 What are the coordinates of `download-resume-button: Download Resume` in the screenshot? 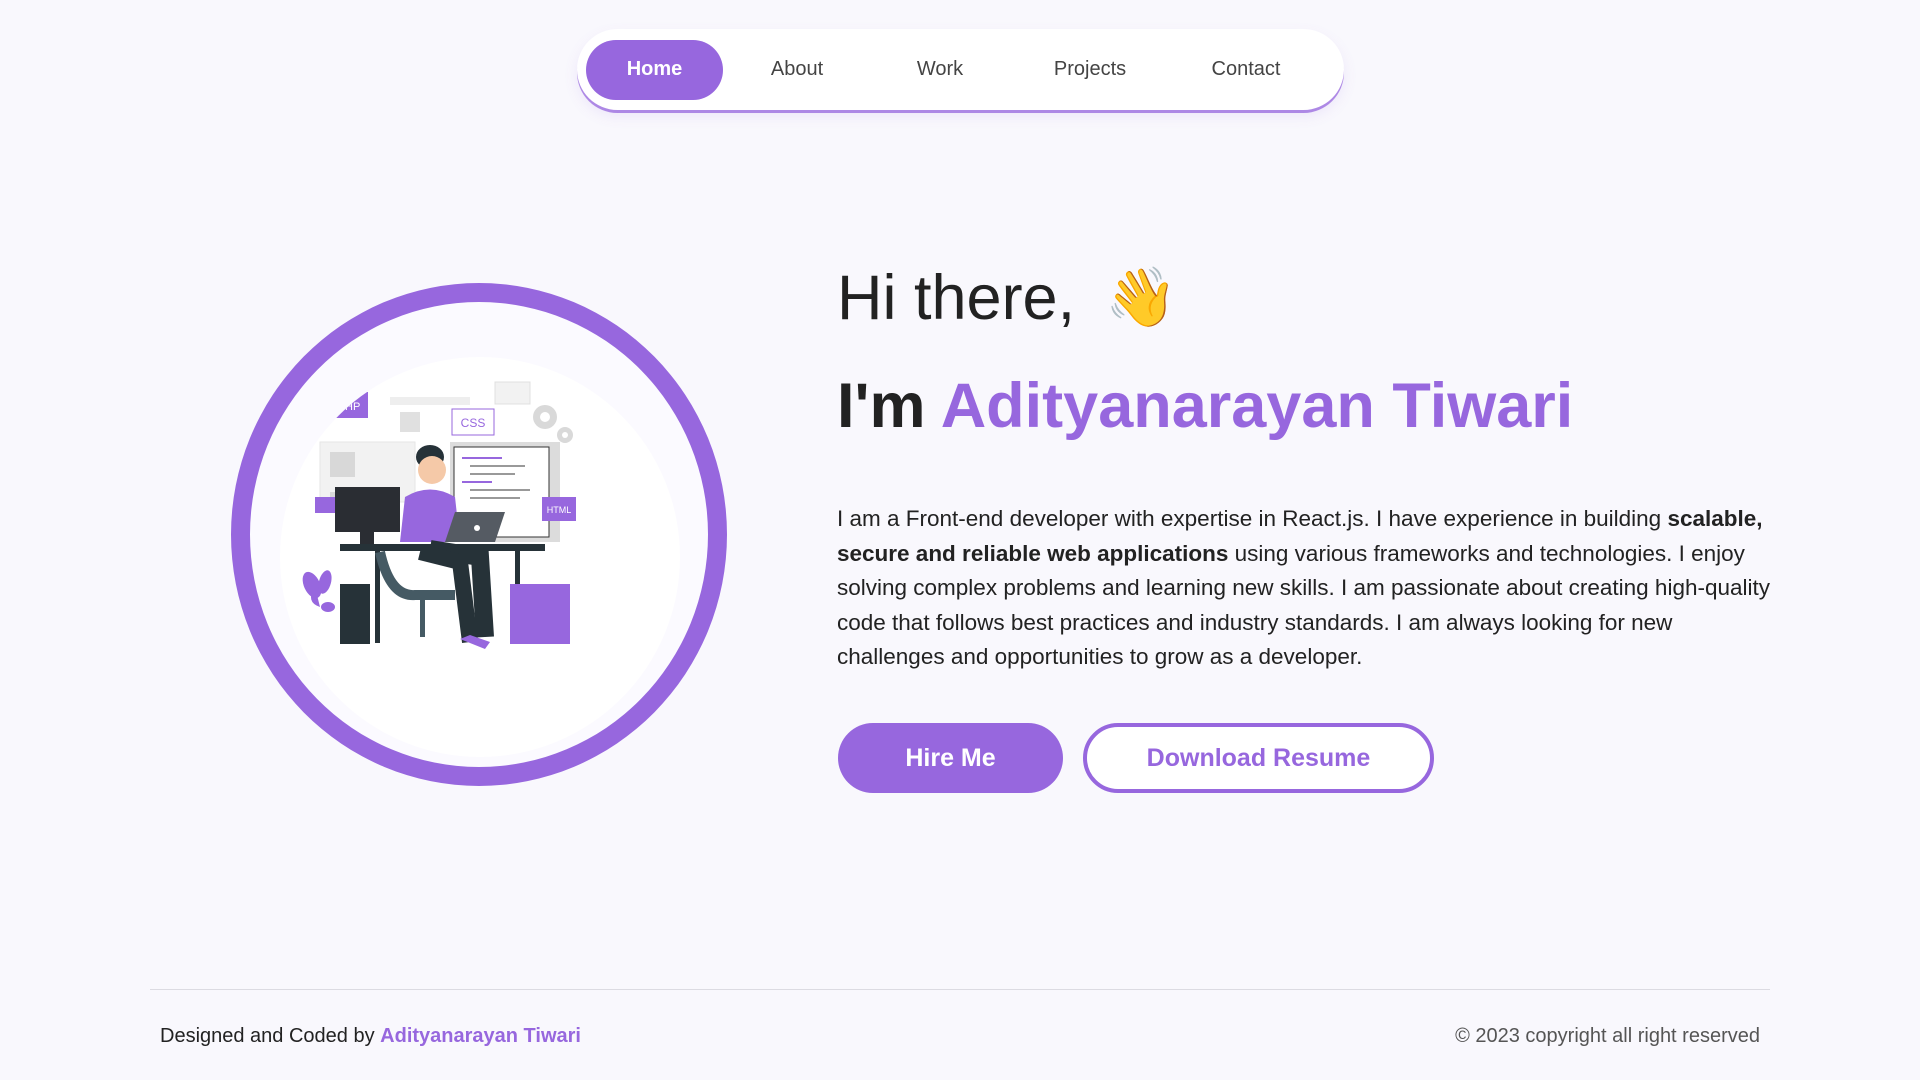 It's located at (1258, 758).